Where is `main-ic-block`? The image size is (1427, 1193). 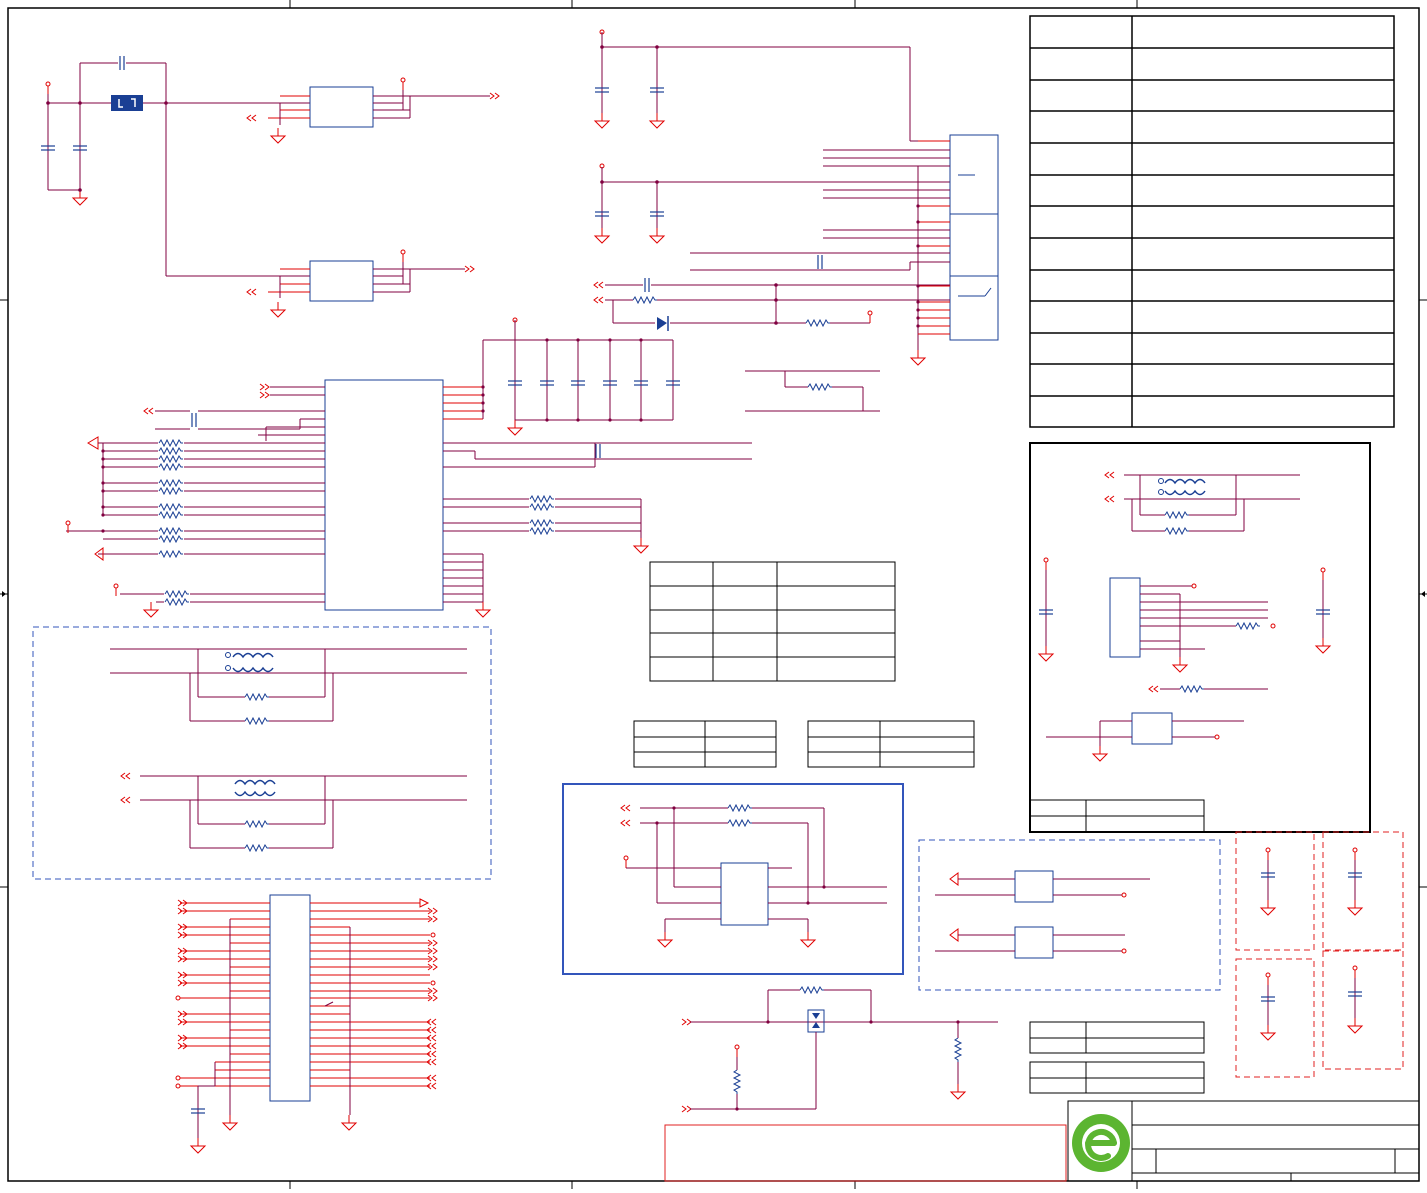
main-ic-block is located at coordinates (472, 467).